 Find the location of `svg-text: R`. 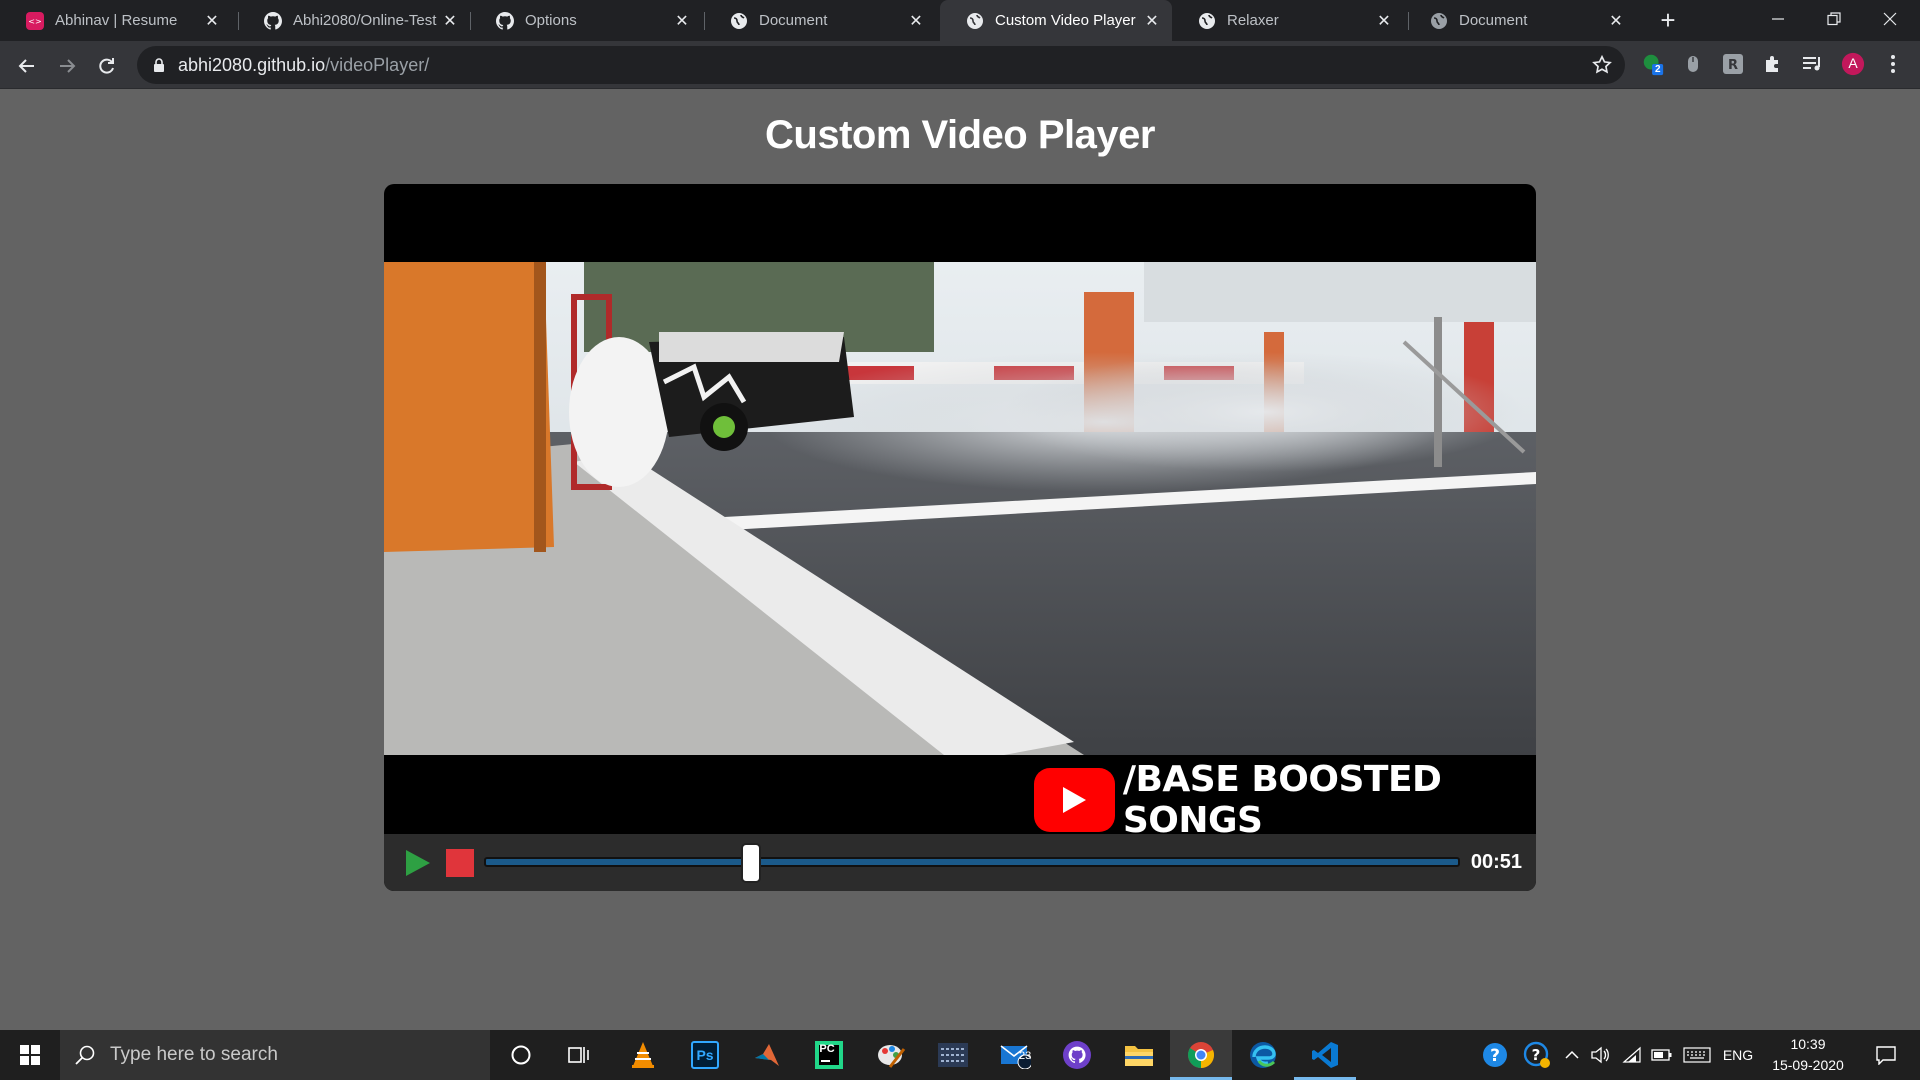

svg-text: R is located at coordinates (1733, 65).